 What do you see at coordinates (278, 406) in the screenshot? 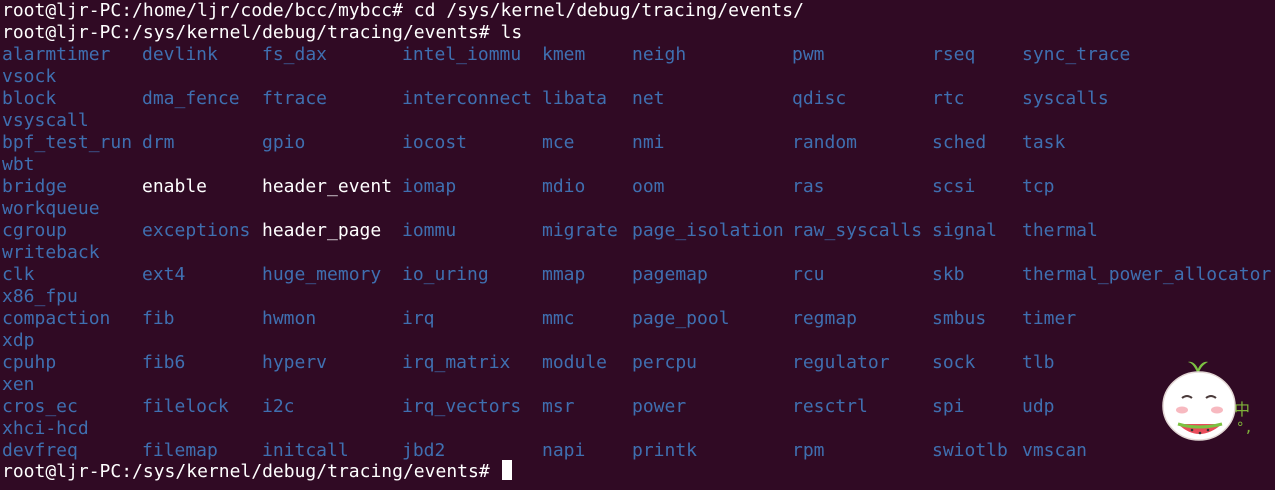
I see `ls-entry: i2c` at bounding box center [278, 406].